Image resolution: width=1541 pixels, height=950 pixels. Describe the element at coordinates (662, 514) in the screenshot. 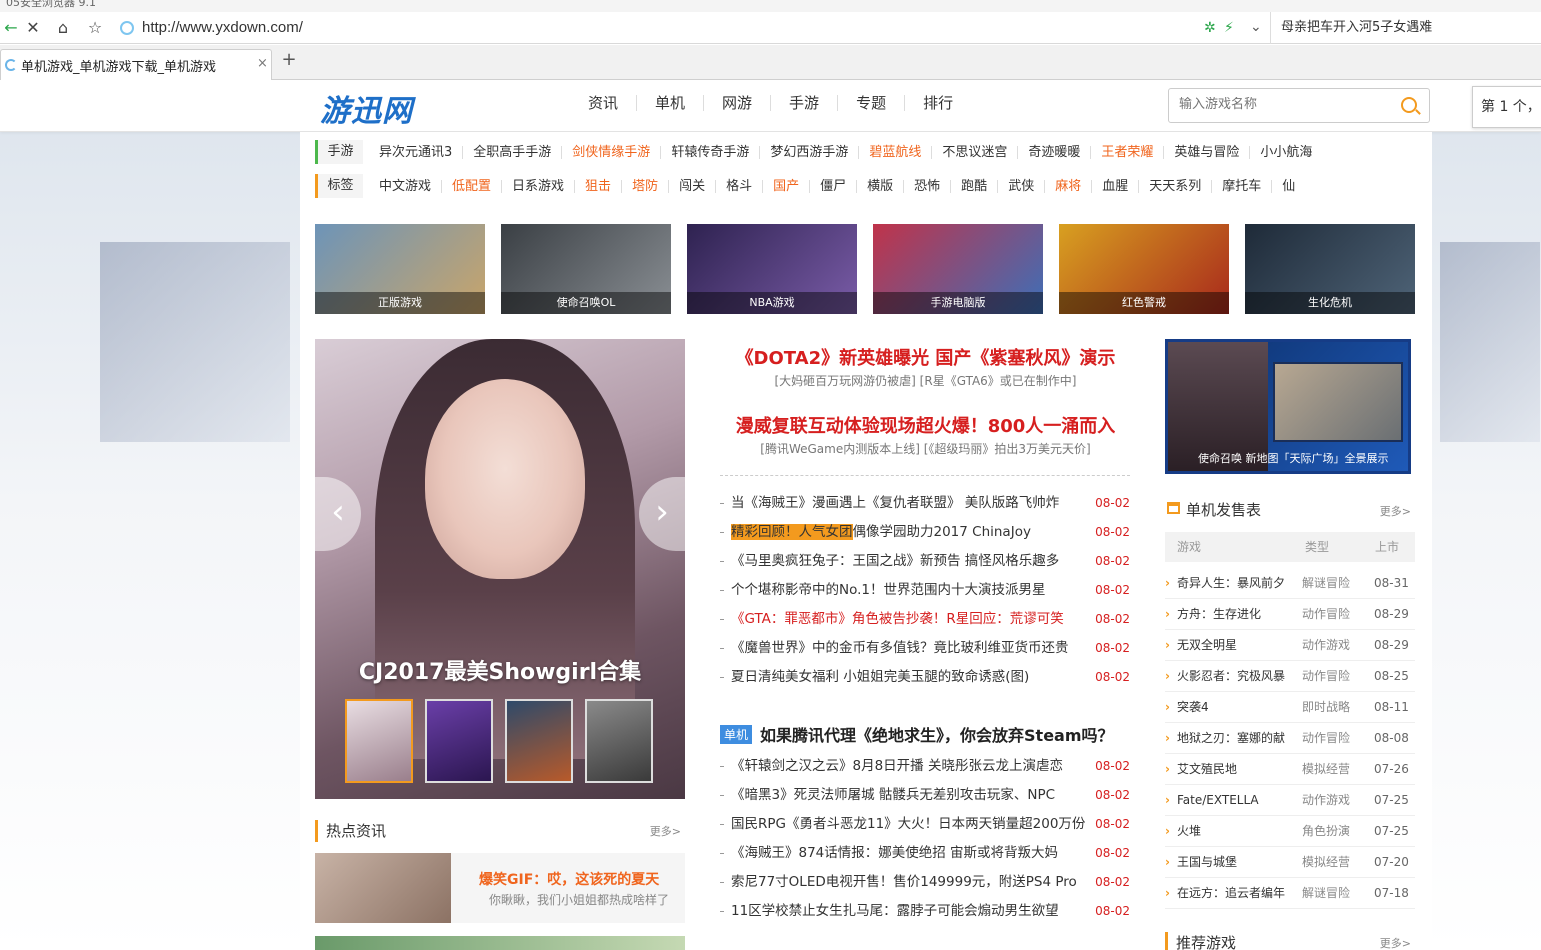

I see `carousel-next-arrow-icon: ›` at that location.